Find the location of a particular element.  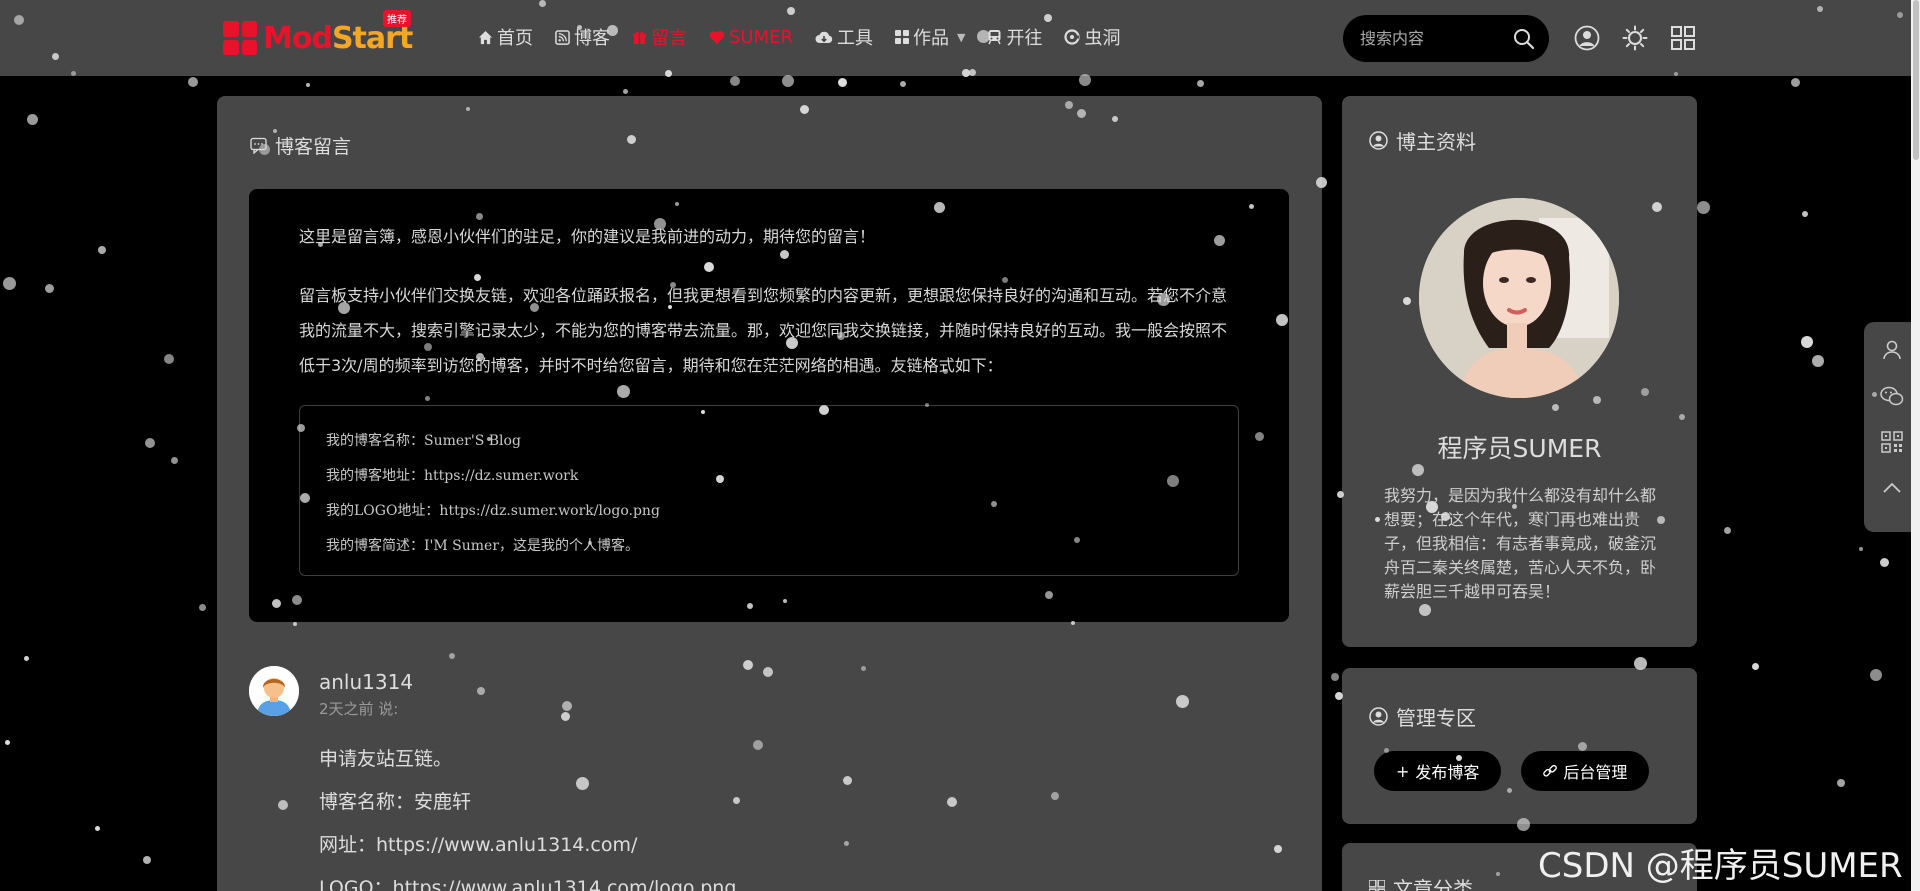

nav-blog: 博客 is located at coordinates (582, 37).